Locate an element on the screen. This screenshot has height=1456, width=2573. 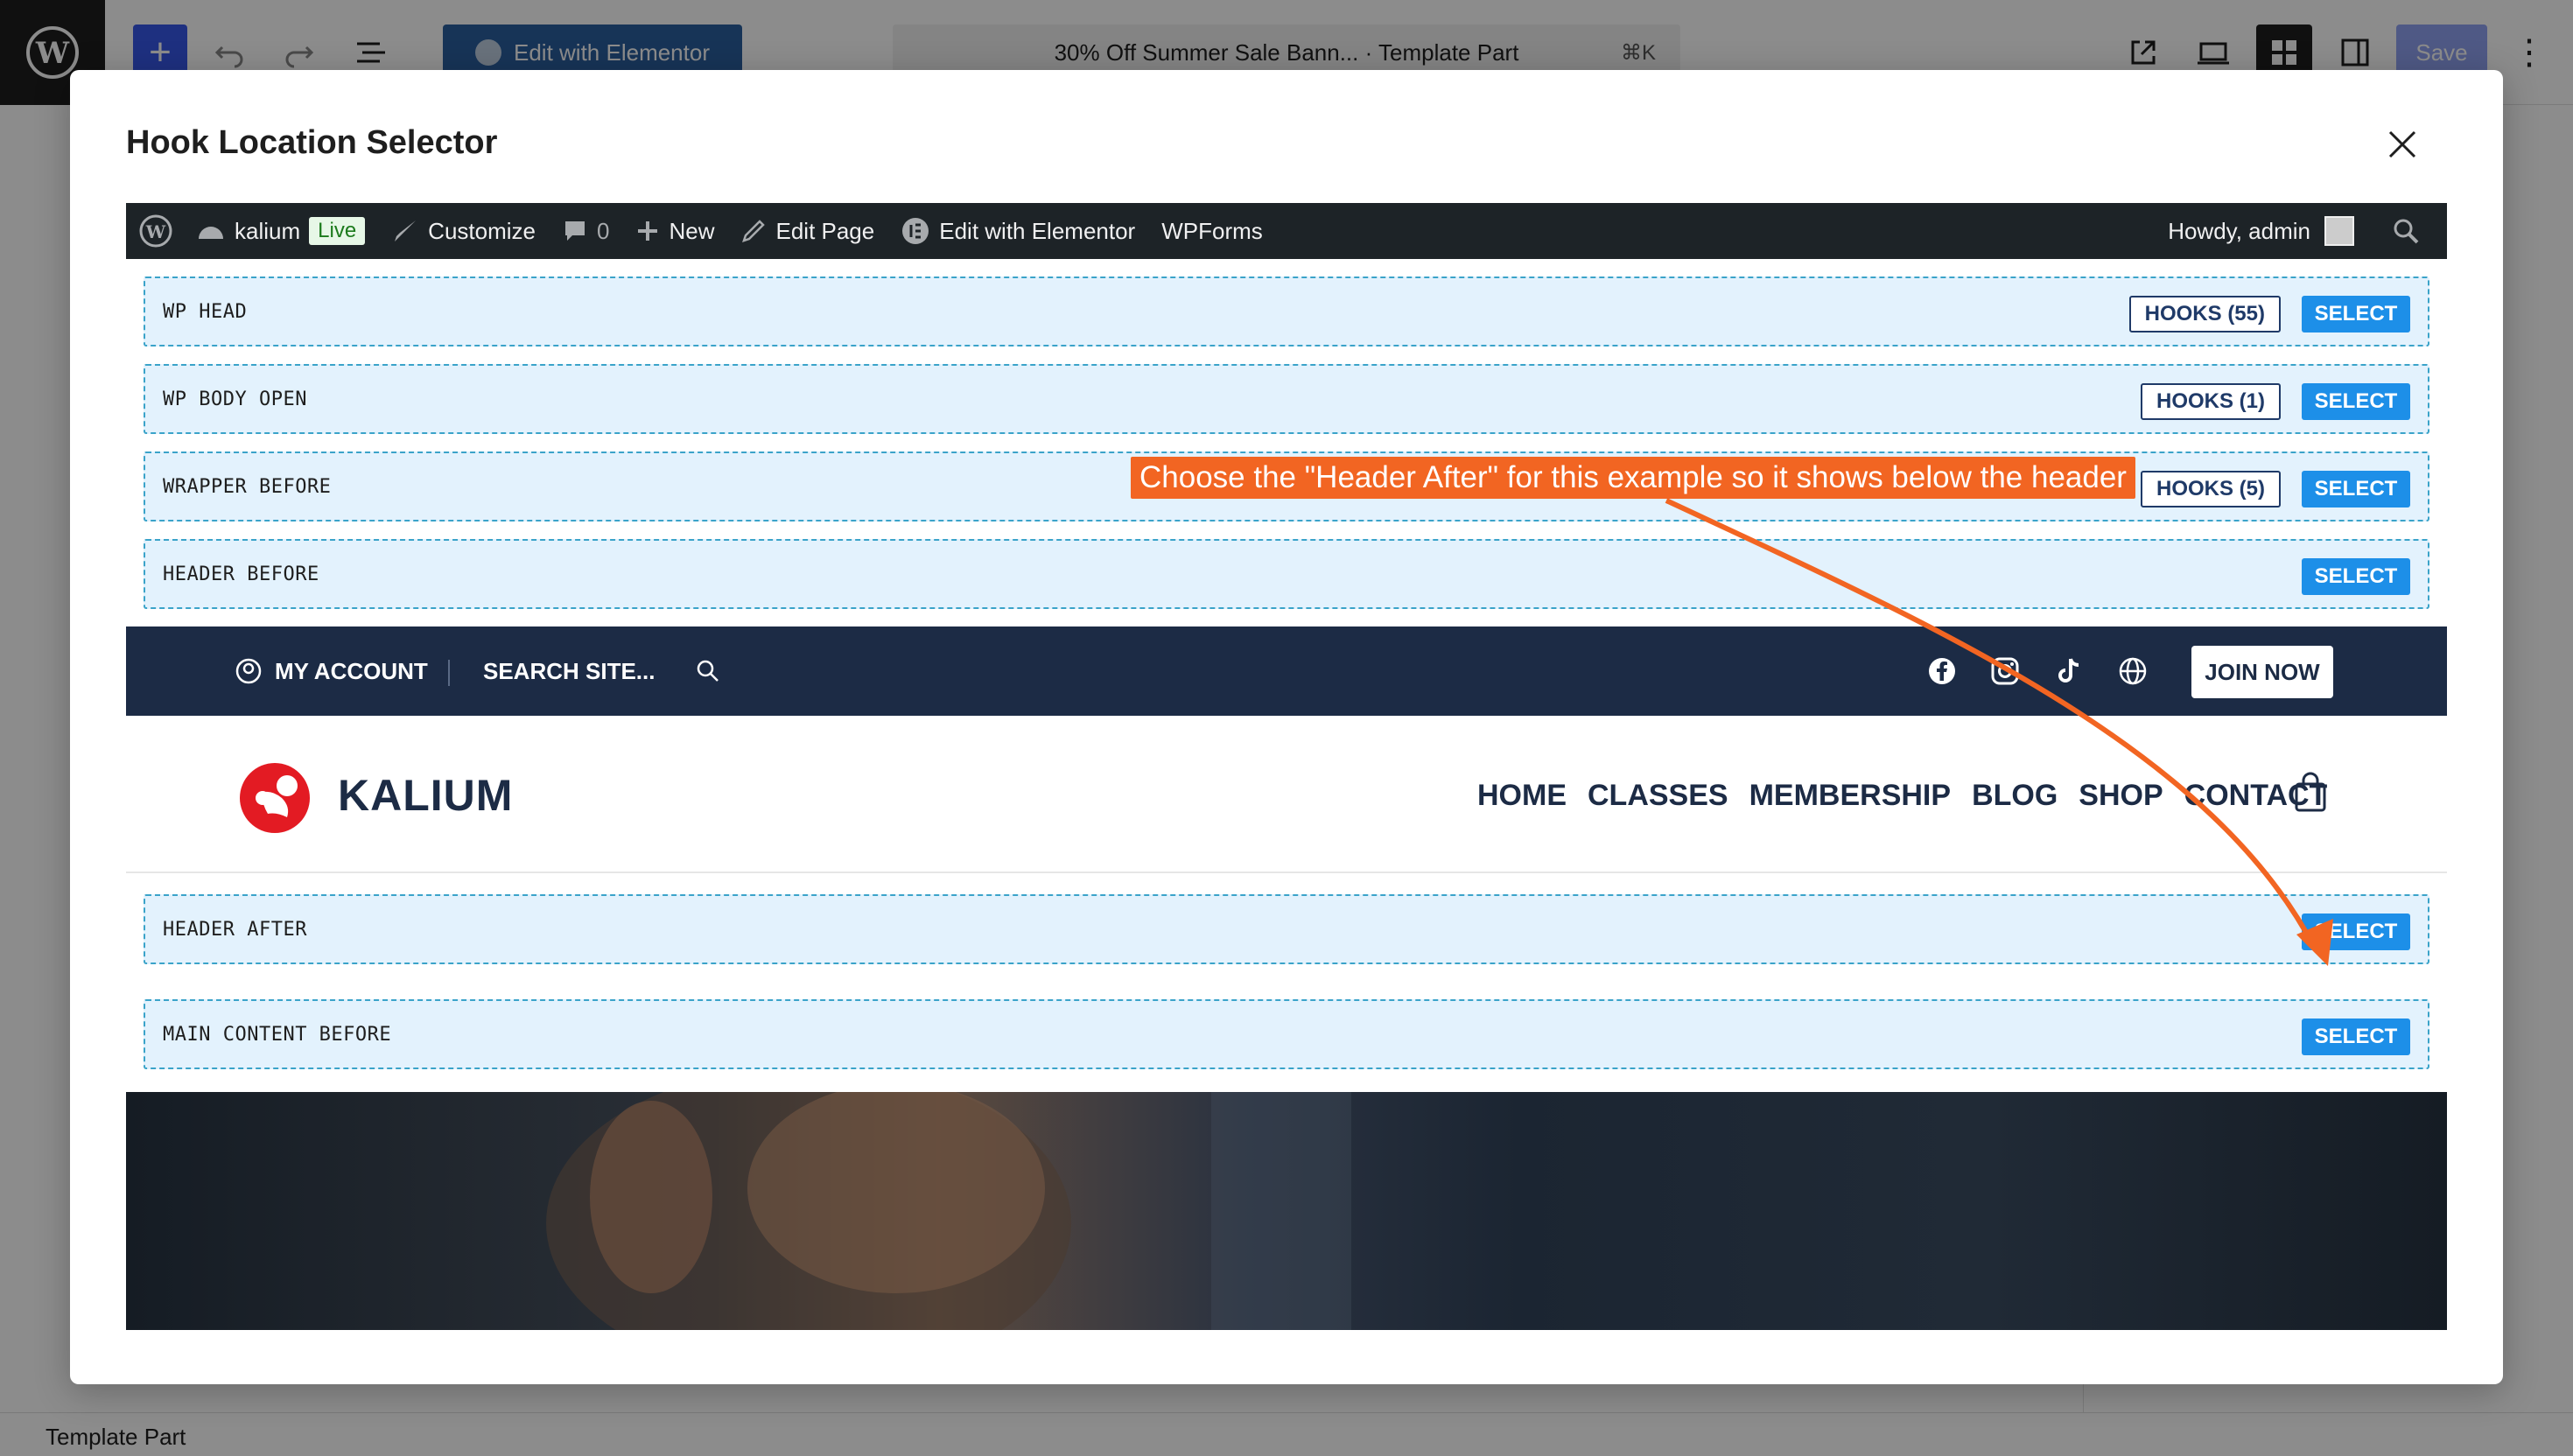
hero-image is located at coordinates (1286, 1211).